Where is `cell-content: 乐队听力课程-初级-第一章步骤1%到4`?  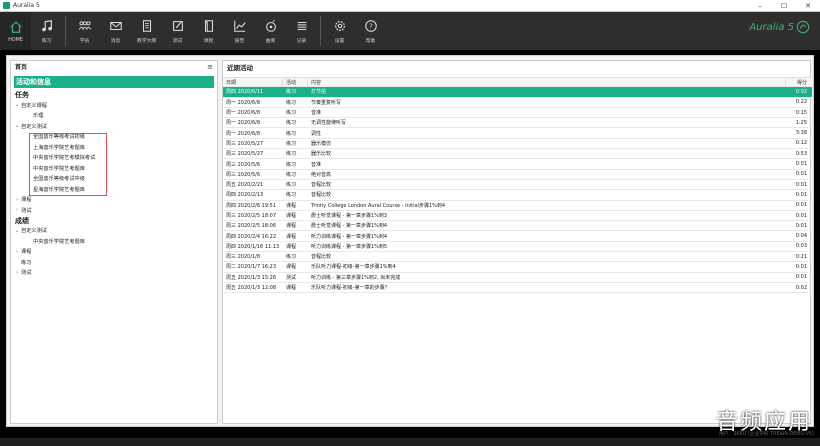
cell-content: 乐队听力课程-初级-第一章步骤1%到4 is located at coordinates (353, 267).